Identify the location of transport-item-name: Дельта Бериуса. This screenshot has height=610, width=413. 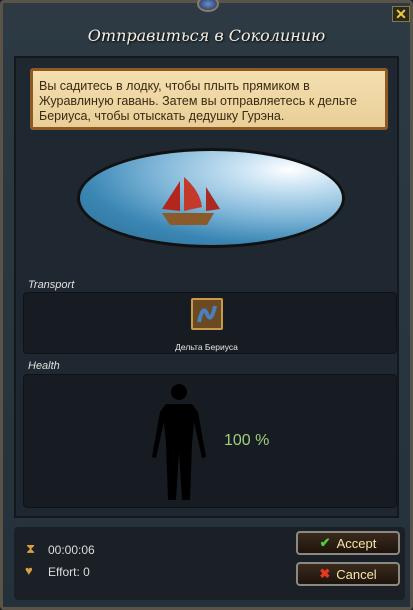
(206, 347).